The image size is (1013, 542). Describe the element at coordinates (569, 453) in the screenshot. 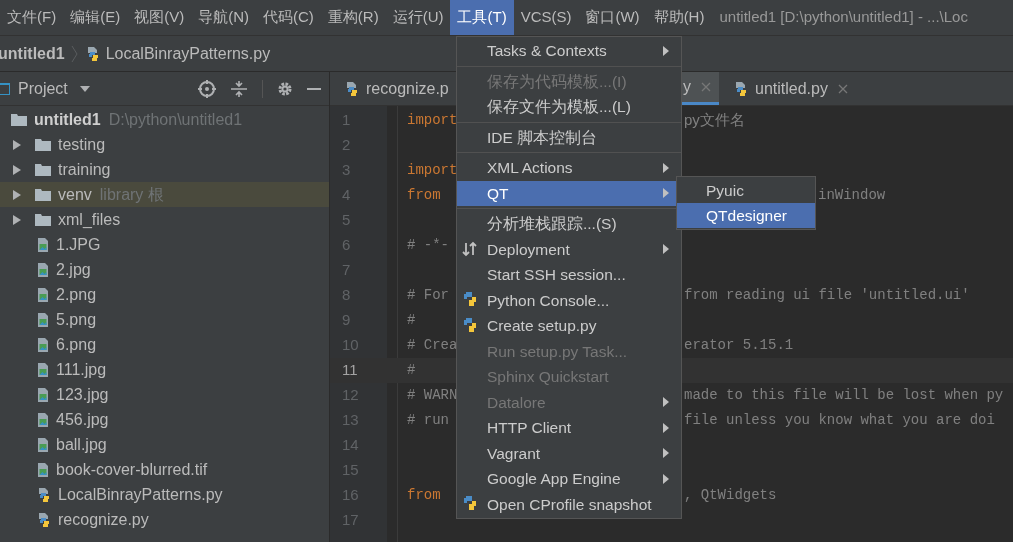

I see `menu-item: Vagrant` at that location.